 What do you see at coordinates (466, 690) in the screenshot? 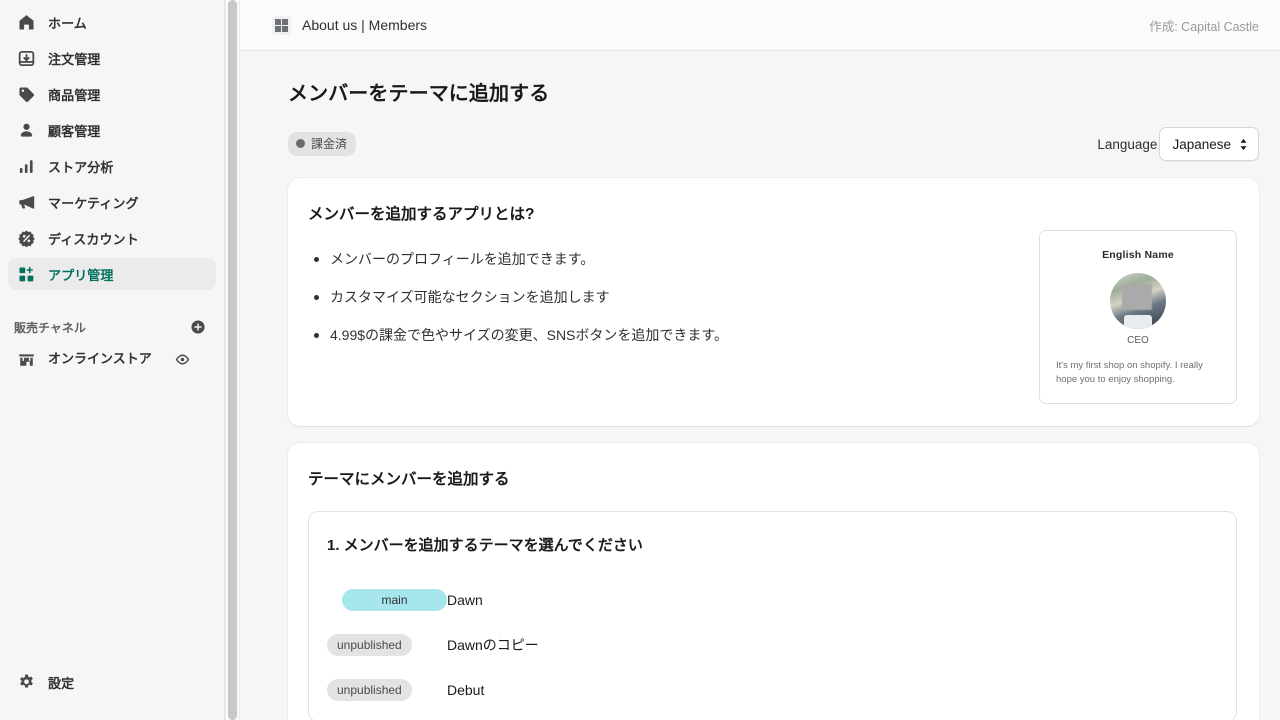
I see `theme-name: Debut` at bounding box center [466, 690].